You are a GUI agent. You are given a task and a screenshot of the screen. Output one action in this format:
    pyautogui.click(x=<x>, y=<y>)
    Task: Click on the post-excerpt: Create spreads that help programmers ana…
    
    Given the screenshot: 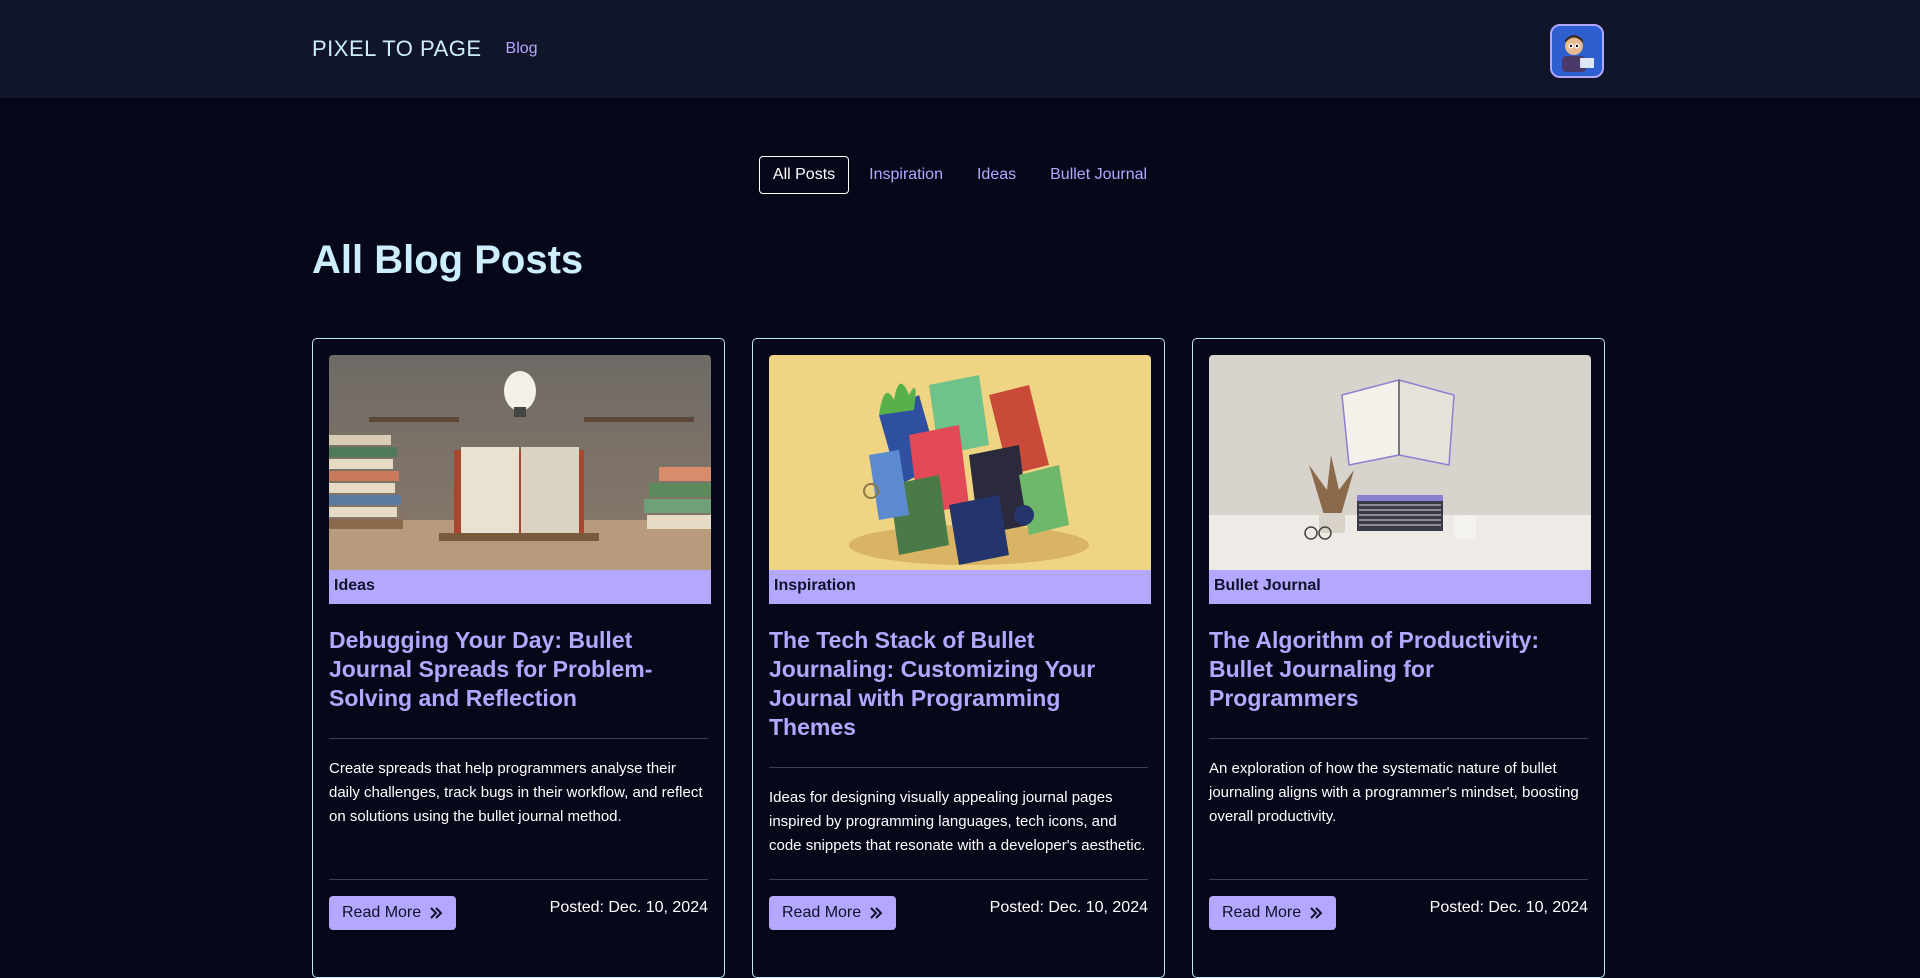 What is the action you would take?
    pyautogui.click(x=516, y=792)
    